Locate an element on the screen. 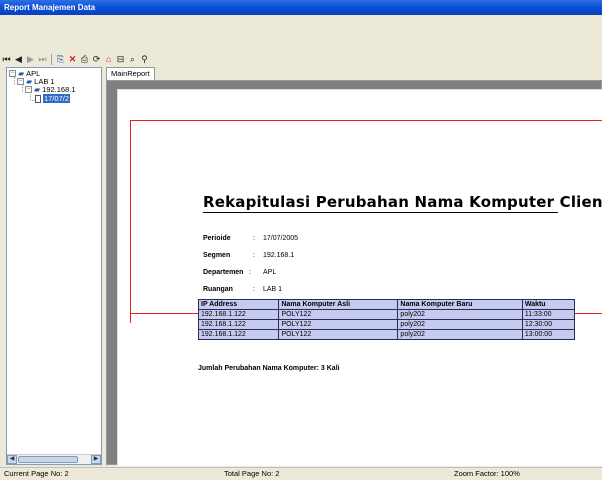  previous-page-icon: ◀ is located at coordinates (18, 59).